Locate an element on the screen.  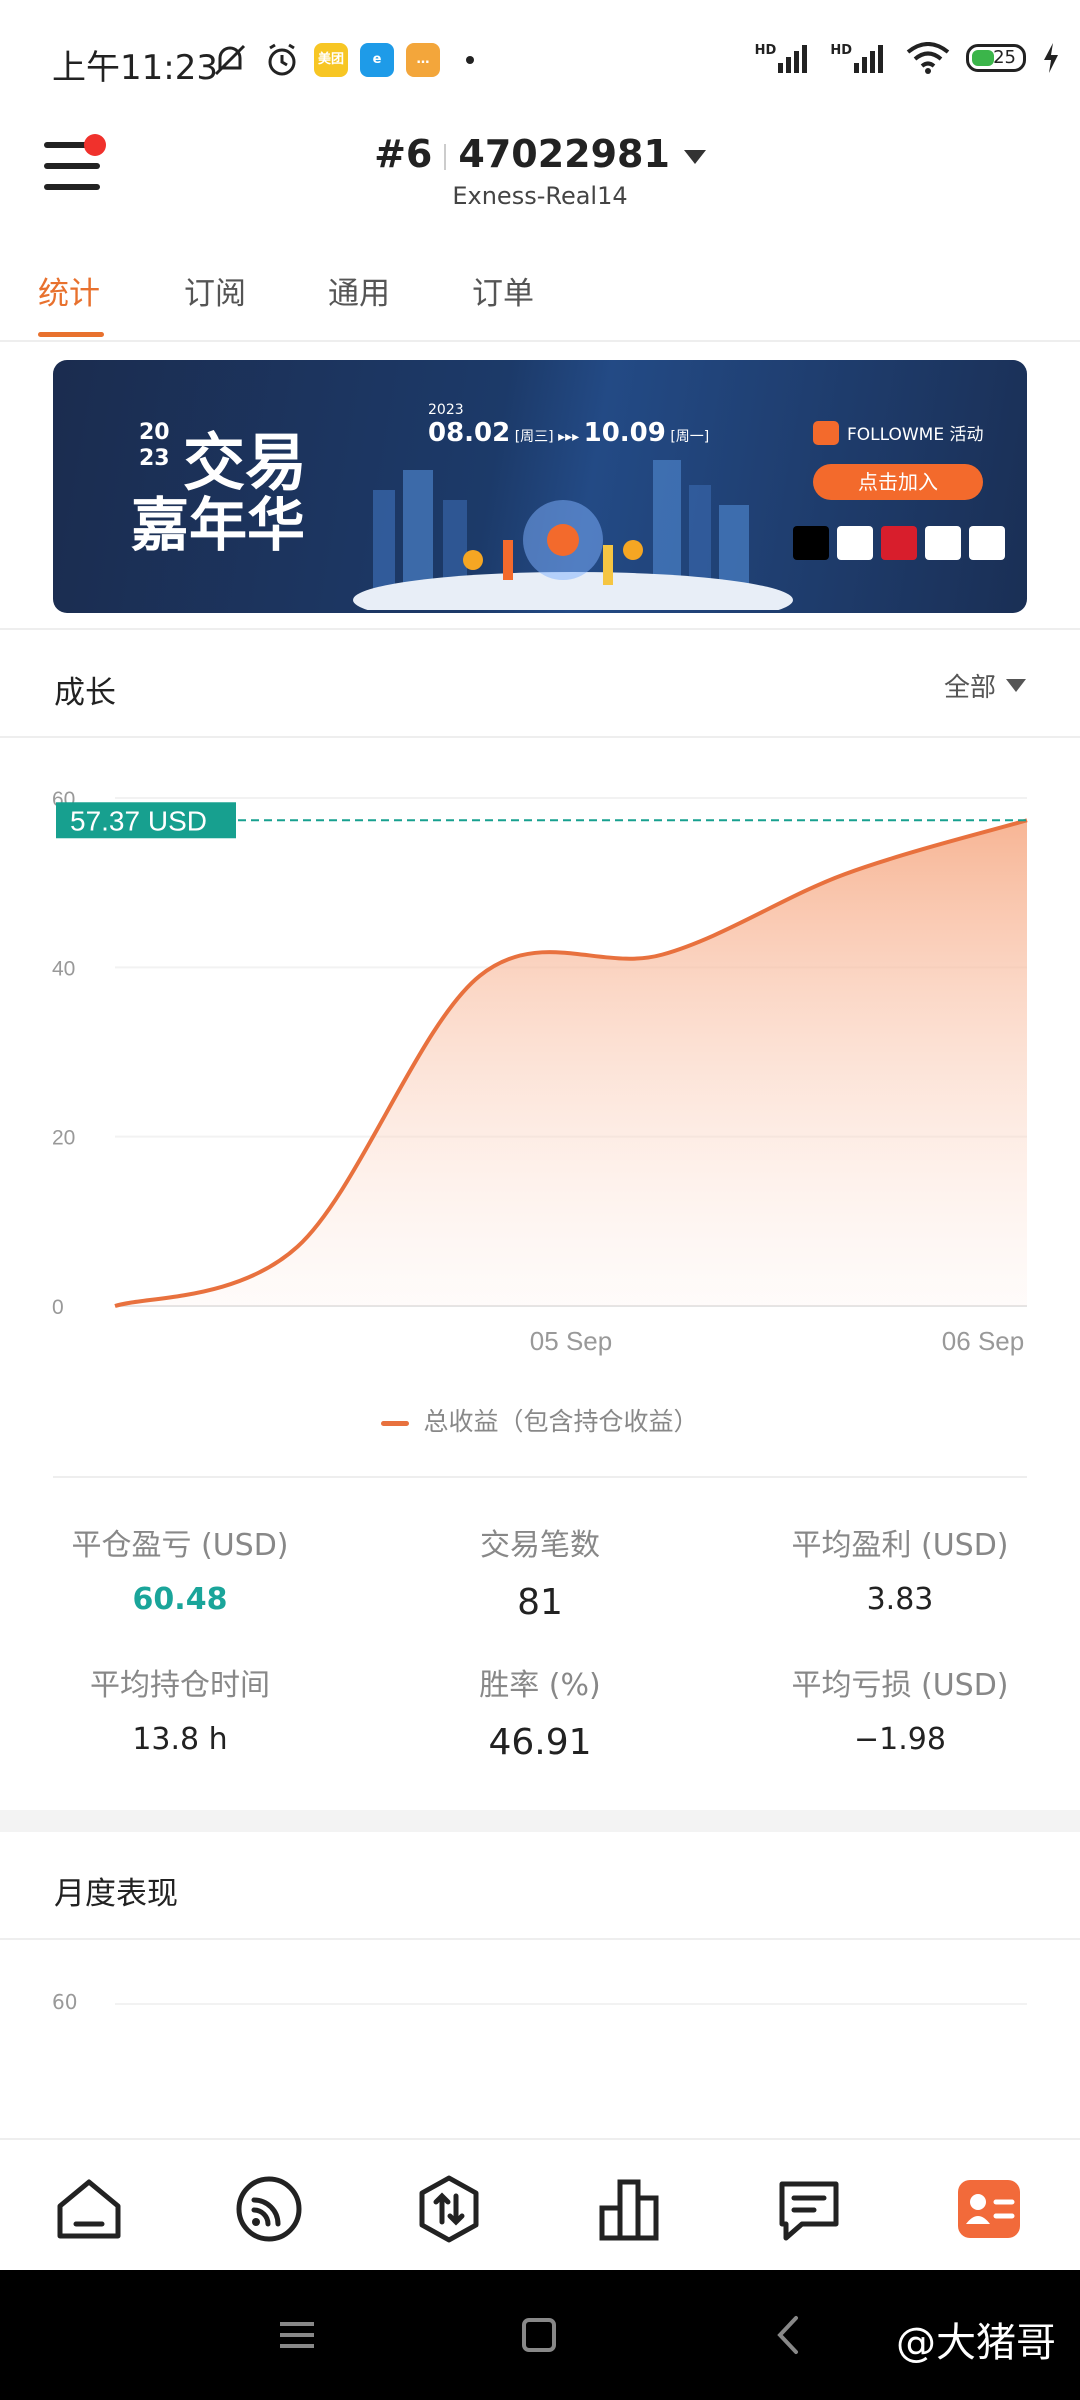
section-gap is located at coordinates (540, 1821).